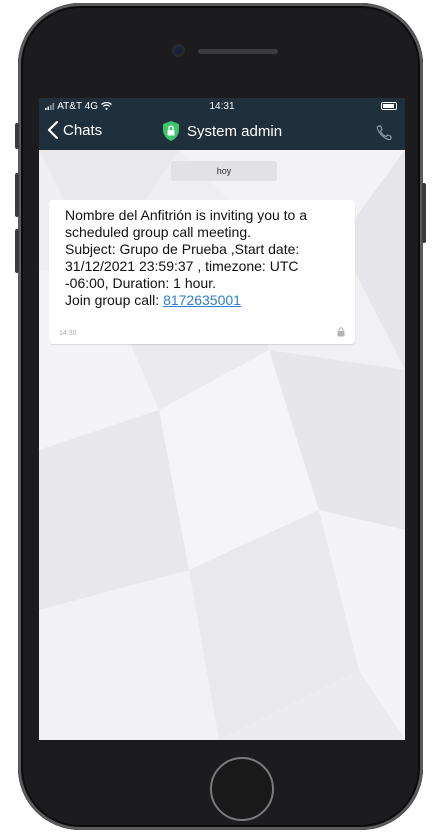  I want to click on back-label: Chats, so click(83, 130).